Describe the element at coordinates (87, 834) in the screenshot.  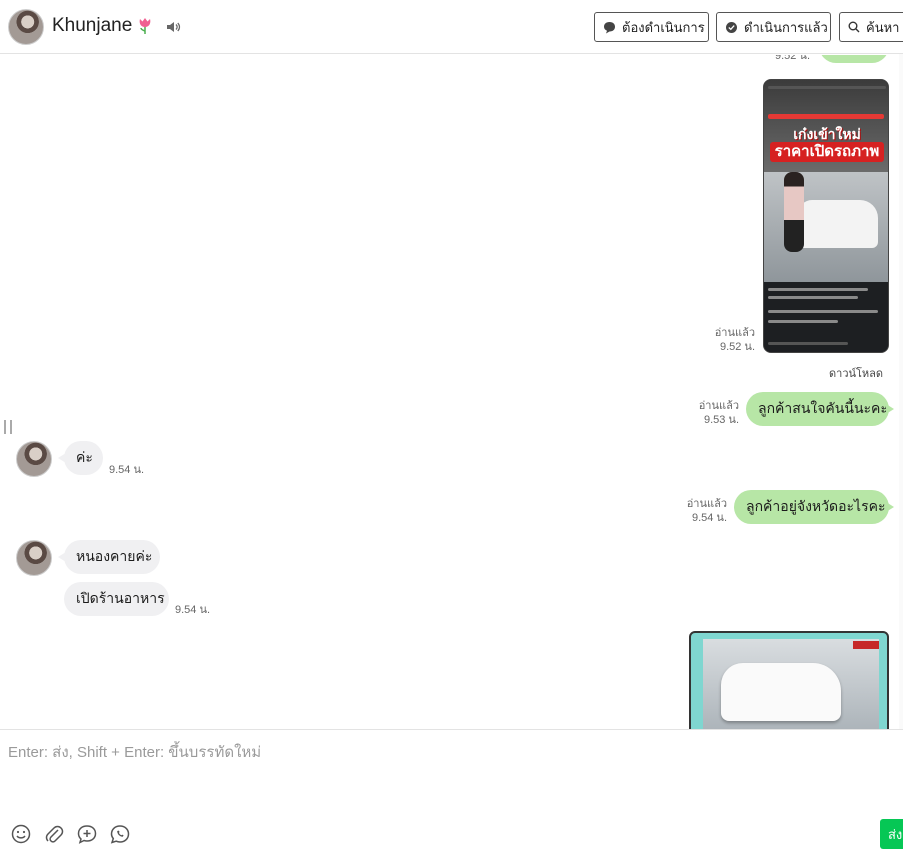
I see `add-chat-icon` at that location.